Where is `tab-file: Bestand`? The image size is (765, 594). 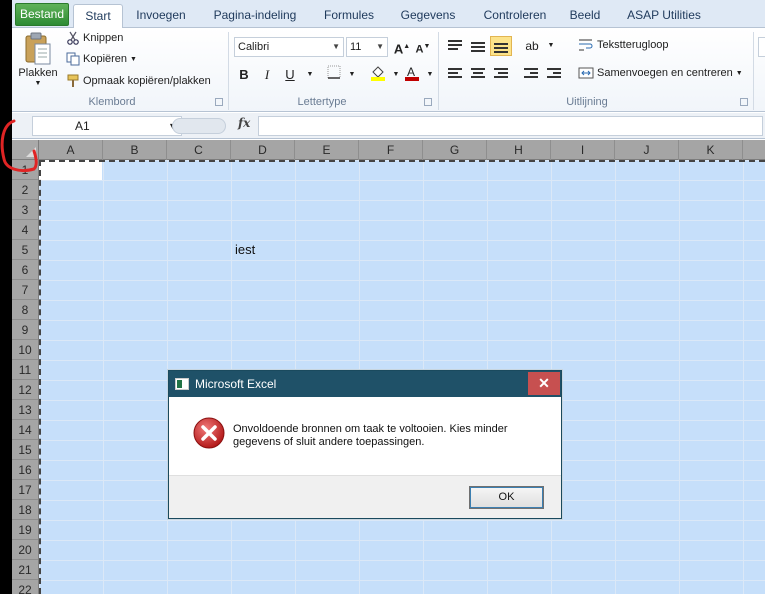 tab-file: Bestand is located at coordinates (42, 14).